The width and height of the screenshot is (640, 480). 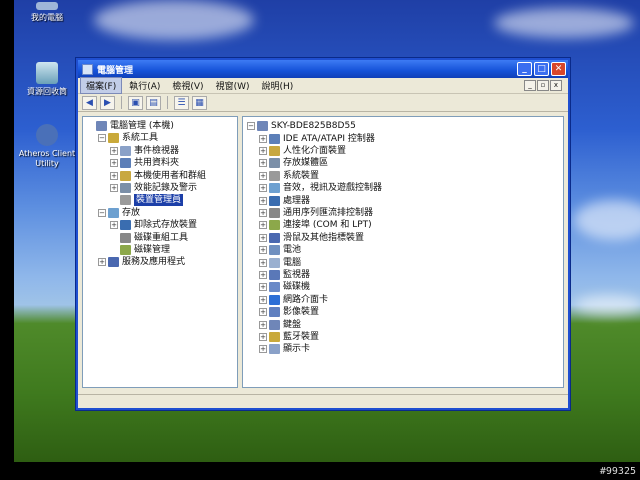 I want to click on tree-node: + 事件檢視器, so click(x=144, y=151).